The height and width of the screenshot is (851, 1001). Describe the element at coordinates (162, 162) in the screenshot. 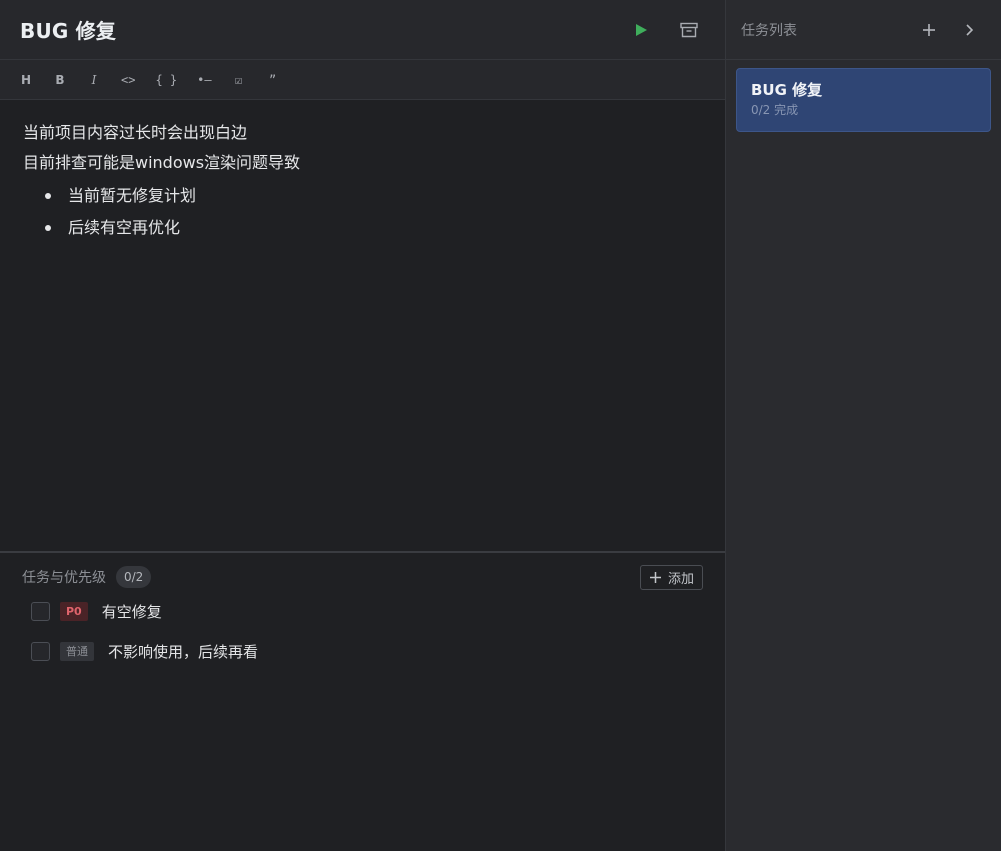

I see `content-line: 目前排查可能是windows渲染问题导致` at that location.